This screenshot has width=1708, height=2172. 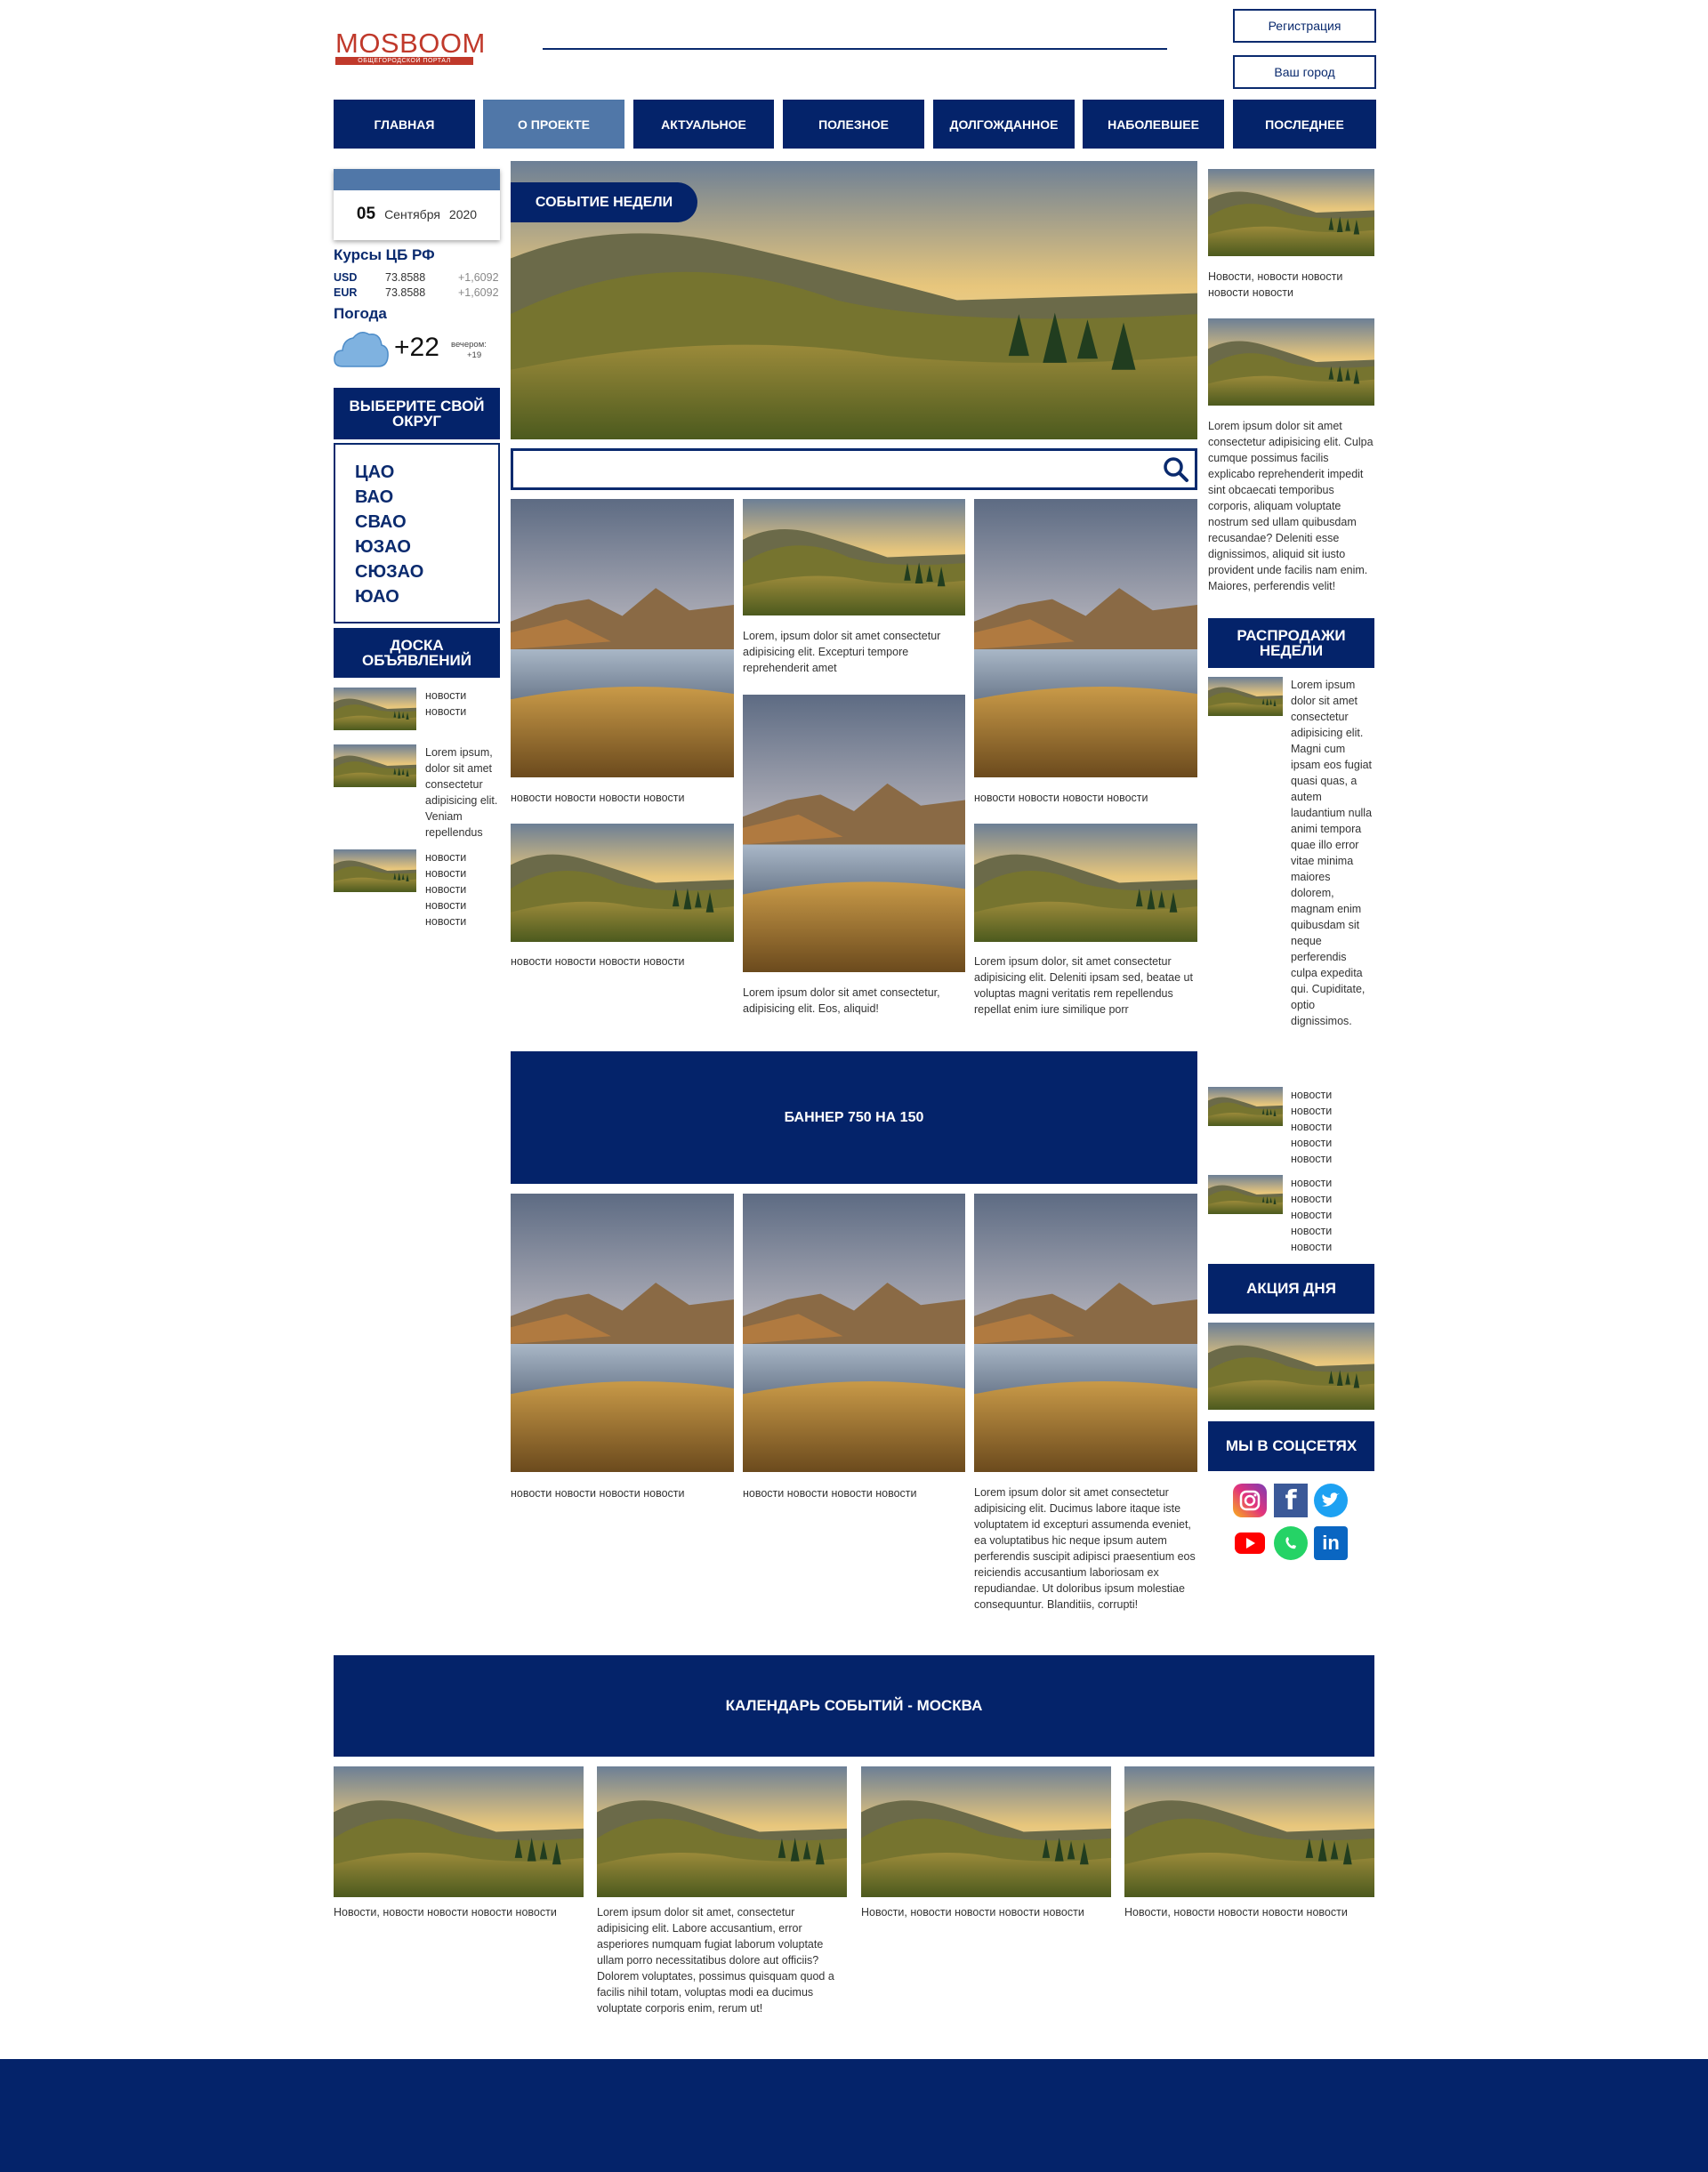 I want to click on search-icon, so click(x=1176, y=470).